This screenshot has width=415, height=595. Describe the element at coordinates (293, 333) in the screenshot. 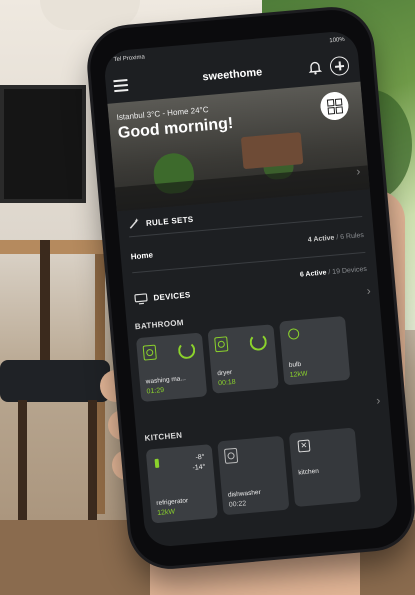

I see `bulb-icon` at that location.